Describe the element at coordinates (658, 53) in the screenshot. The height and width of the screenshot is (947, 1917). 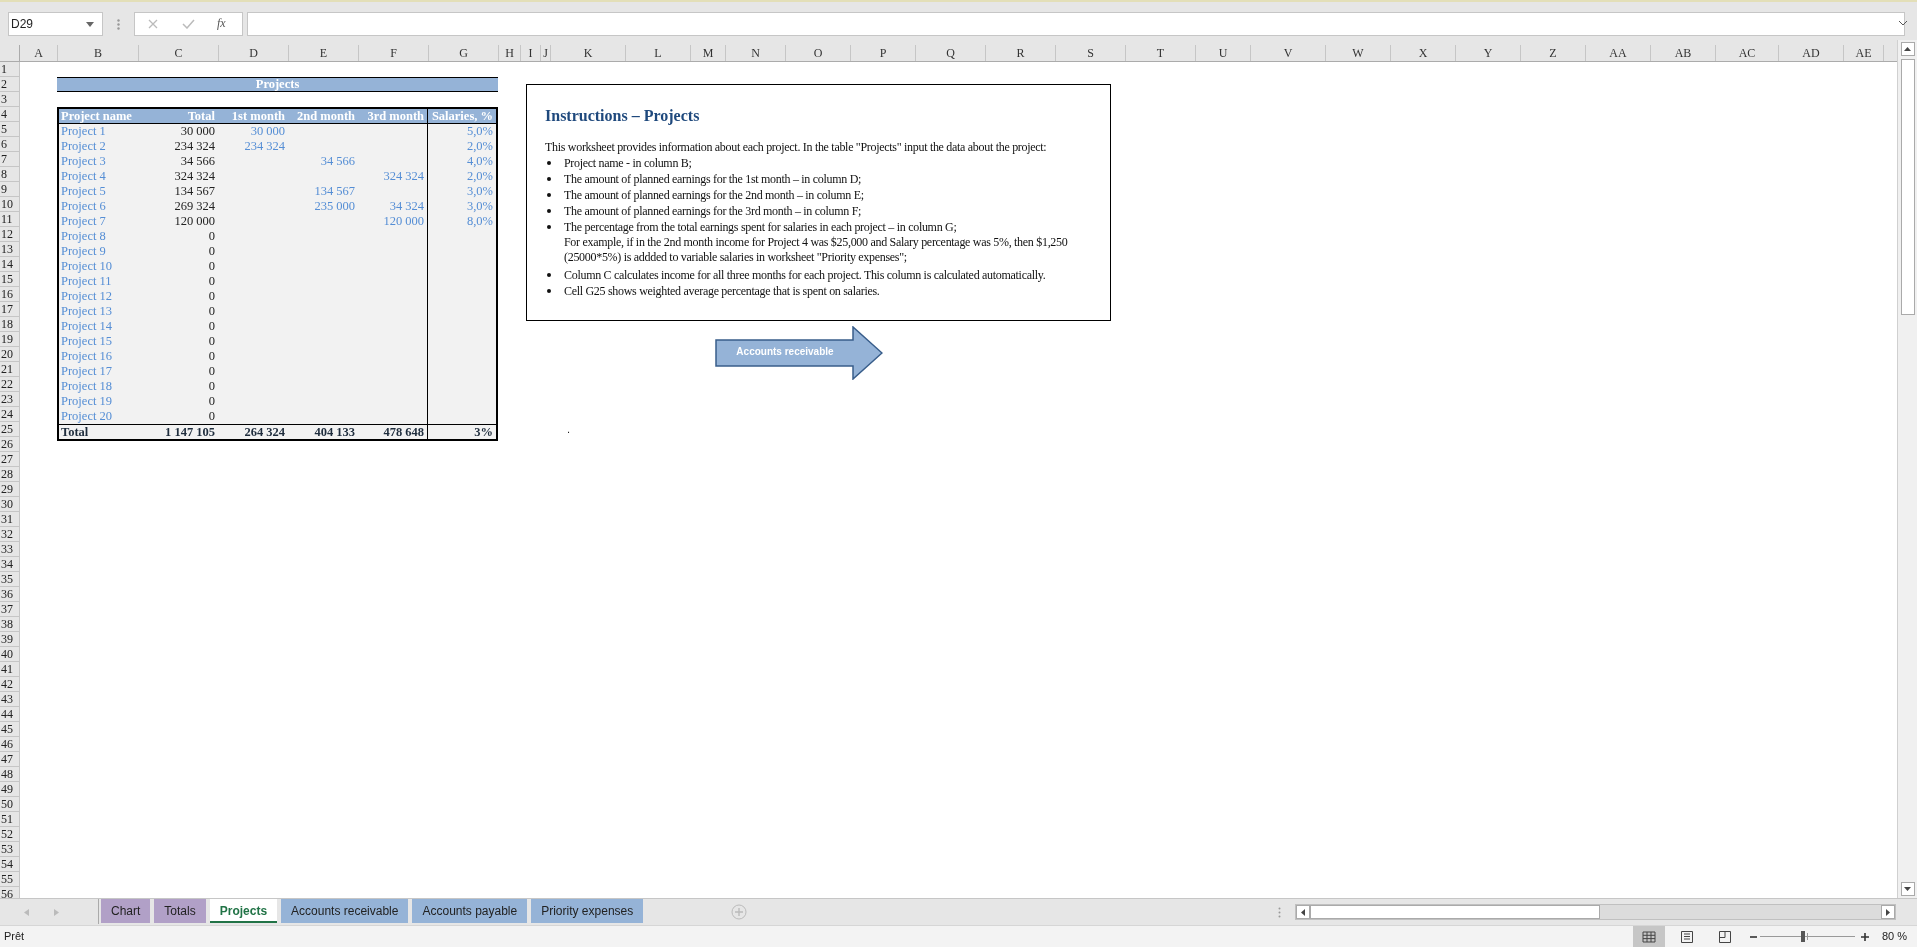
I see `column-letter: L` at that location.